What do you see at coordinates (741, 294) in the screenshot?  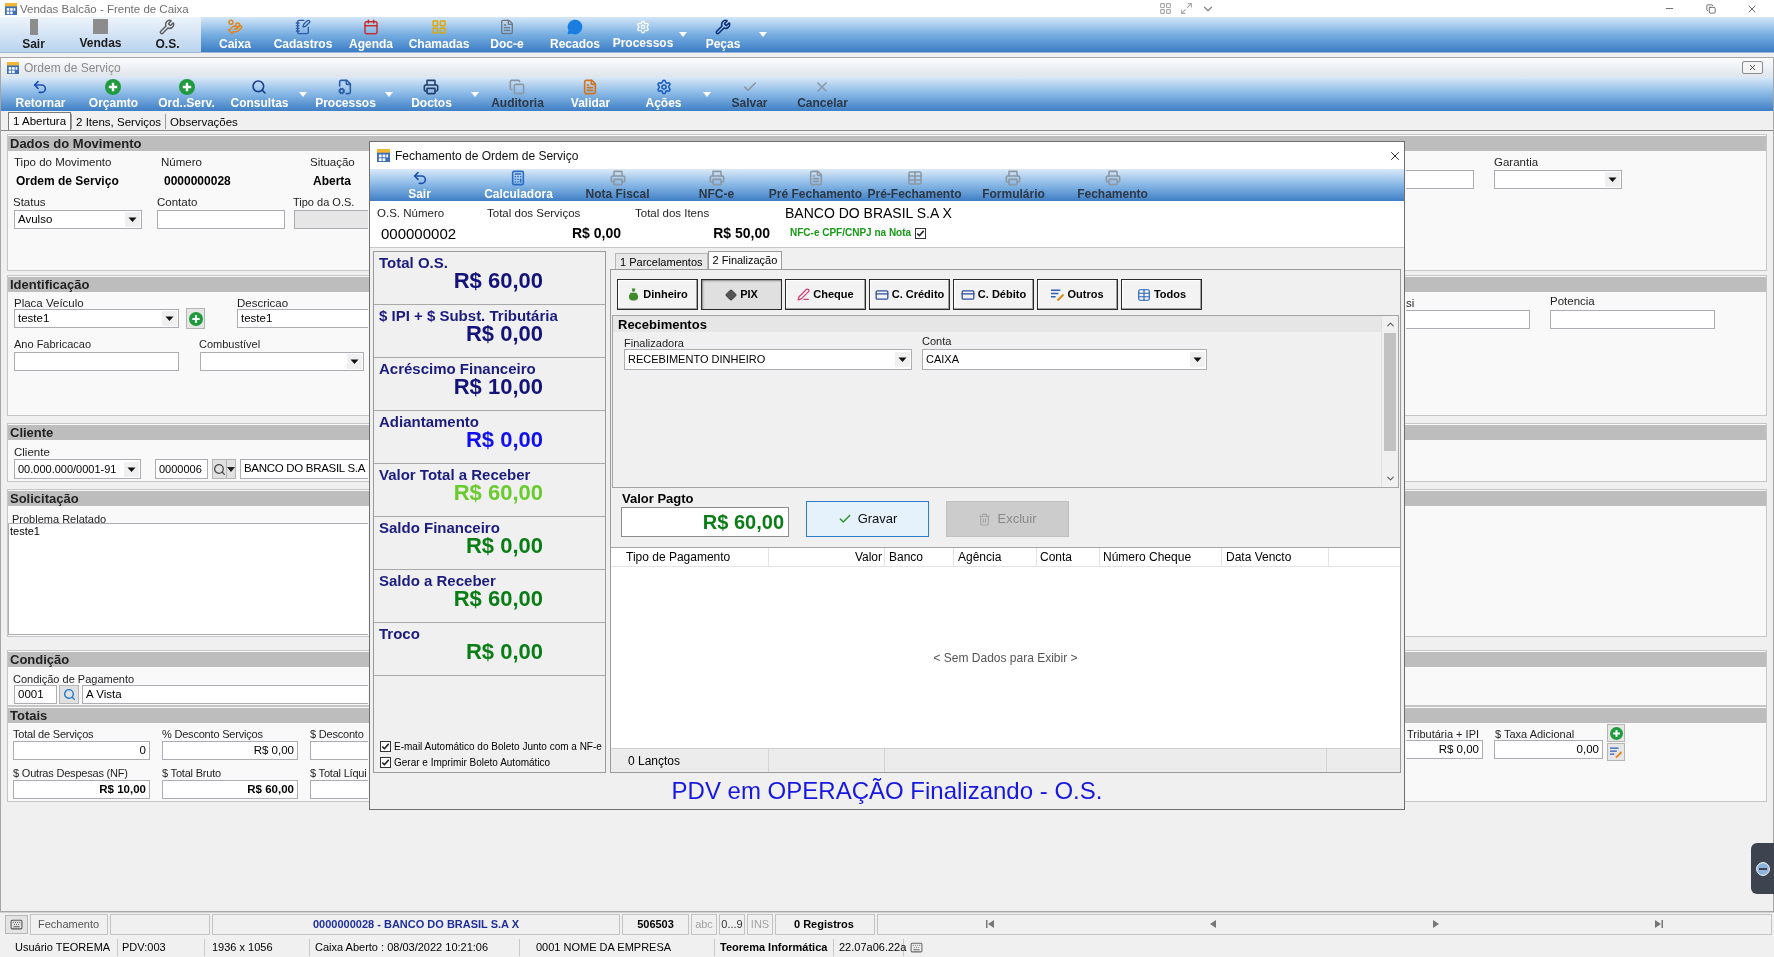 I see `payment-button: PIX` at bounding box center [741, 294].